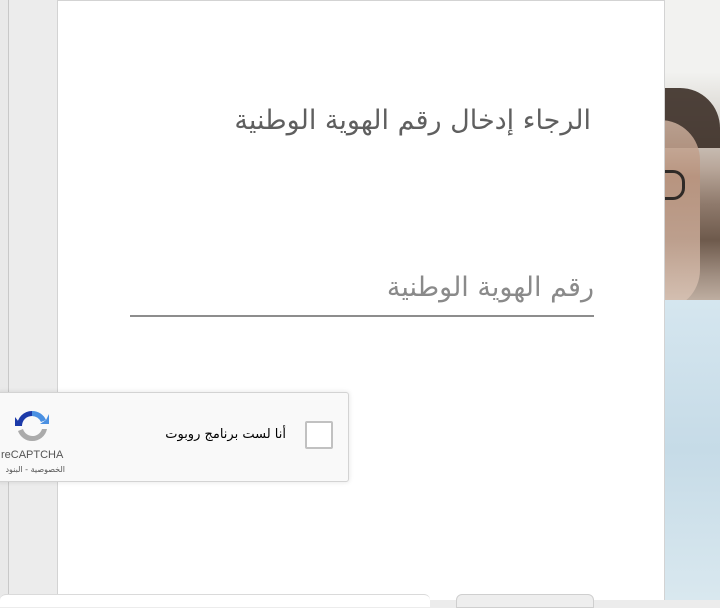 The image size is (720, 608). I want to click on national-id-input, so click(362, 290).